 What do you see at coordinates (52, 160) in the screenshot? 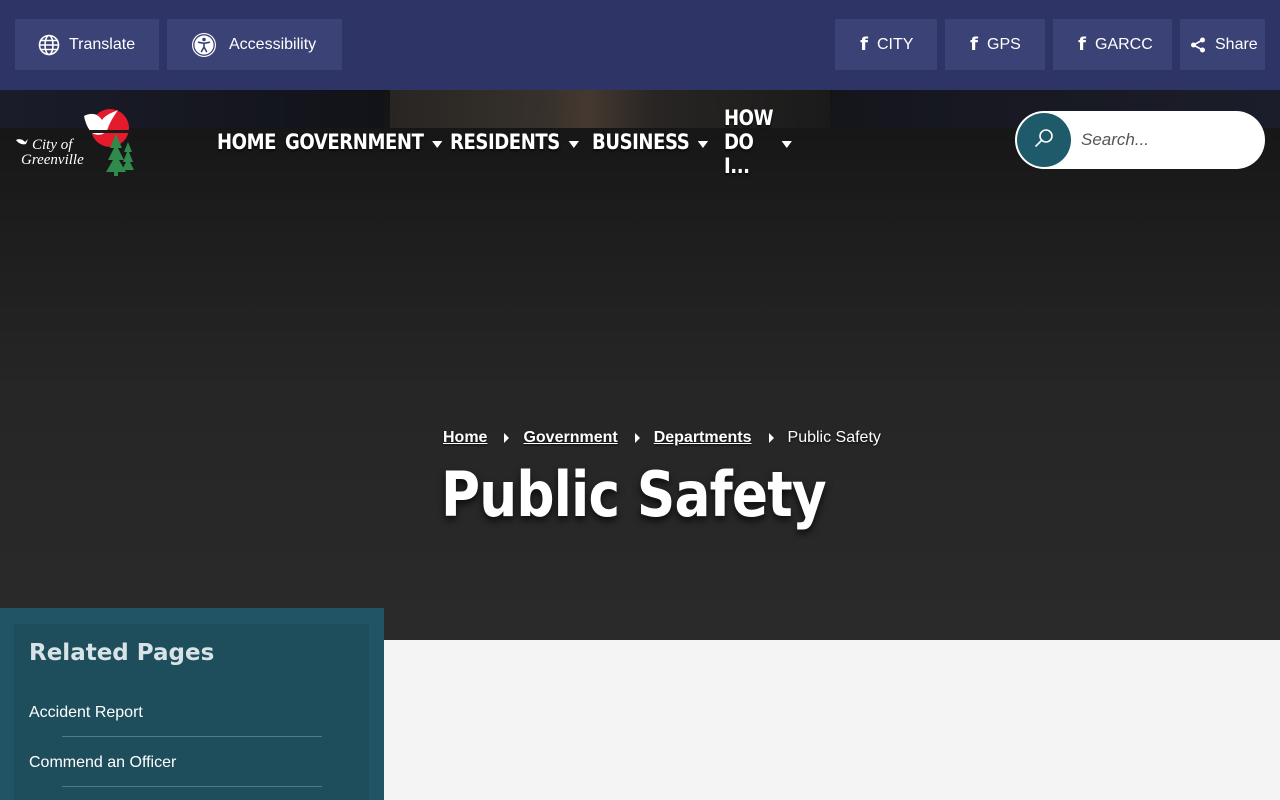
I see `logo-line-2: Greenville` at bounding box center [52, 160].